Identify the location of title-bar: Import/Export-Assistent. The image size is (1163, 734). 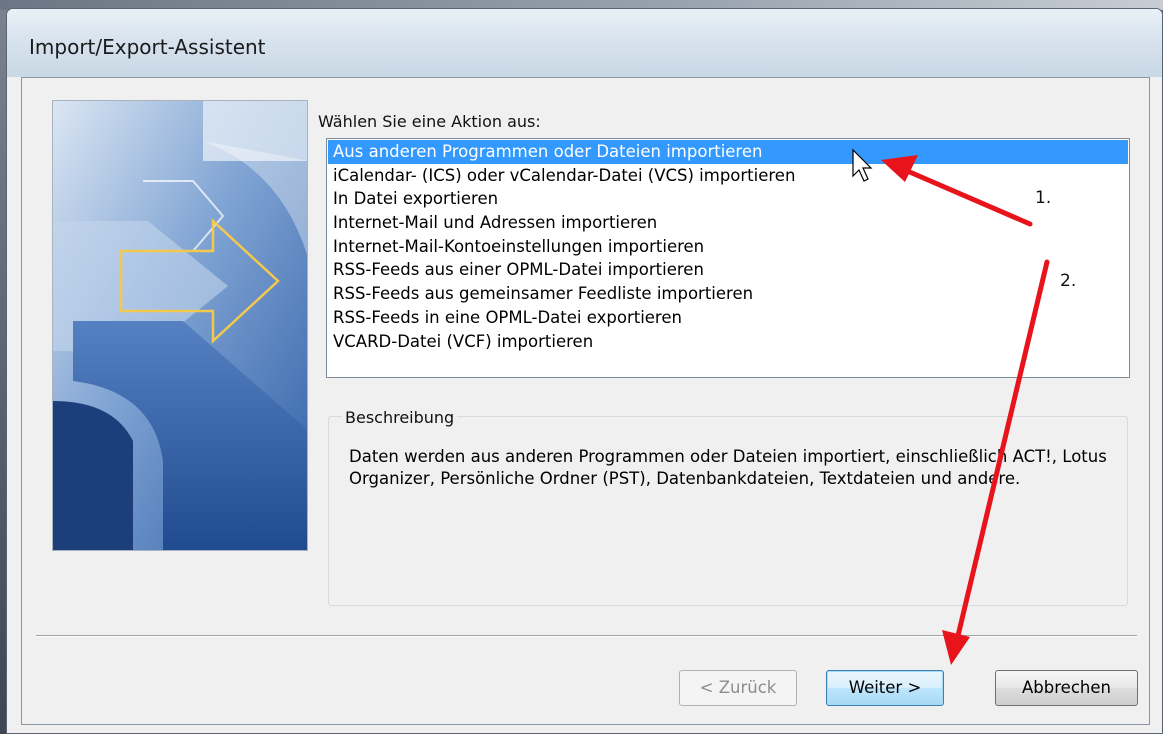
(584, 43).